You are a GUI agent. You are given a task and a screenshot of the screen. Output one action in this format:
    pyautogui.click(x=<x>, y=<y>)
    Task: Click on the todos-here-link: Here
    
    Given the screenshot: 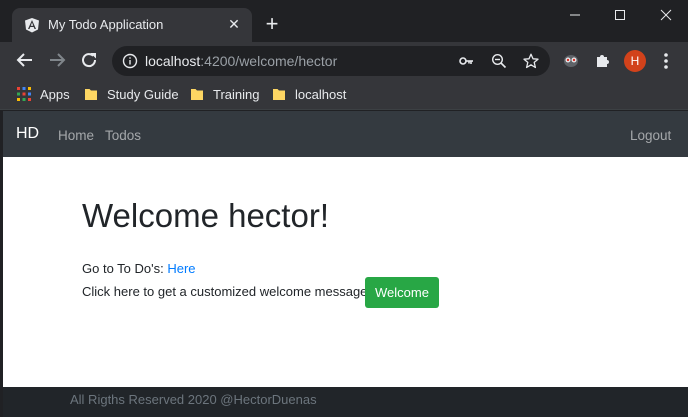 What is the action you would take?
    pyautogui.click(x=181, y=268)
    